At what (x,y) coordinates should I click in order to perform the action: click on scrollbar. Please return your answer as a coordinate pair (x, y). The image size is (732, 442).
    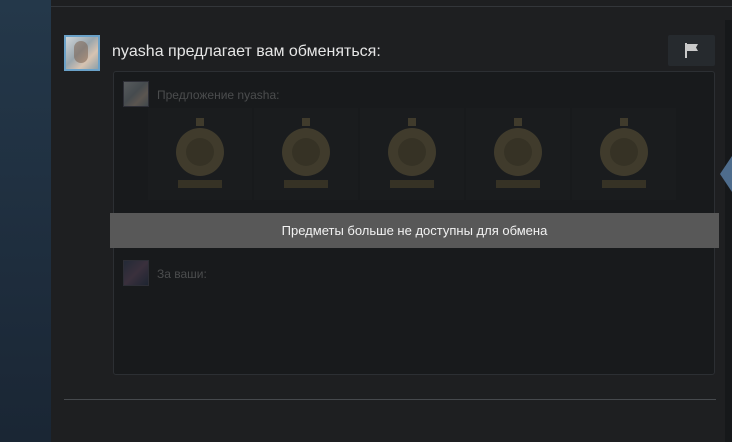
    Looking at the image, I should click on (728, 231).